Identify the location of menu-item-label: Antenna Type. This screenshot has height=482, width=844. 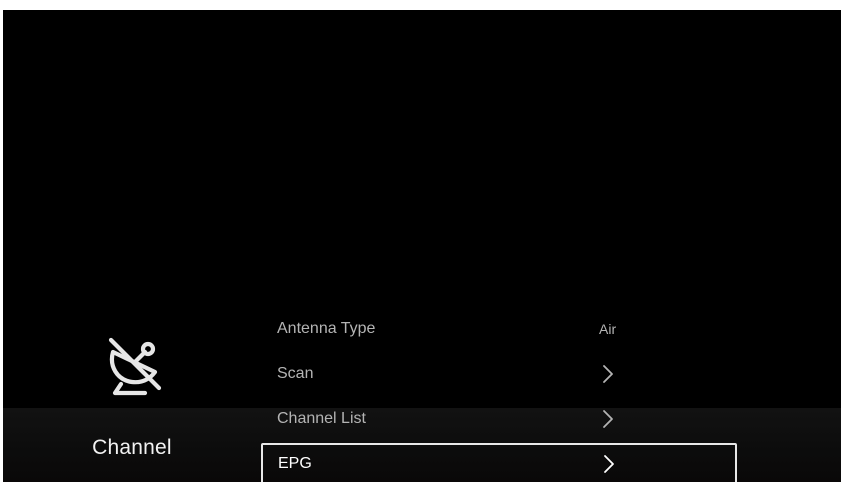
(326, 328).